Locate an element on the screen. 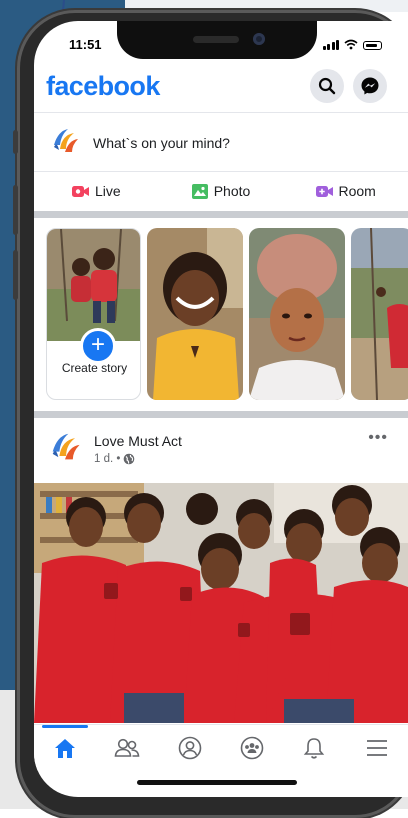 Image resolution: width=408 pixels, height=818 pixels. post-author: Love Must Act is located at coordinates (138, 441).